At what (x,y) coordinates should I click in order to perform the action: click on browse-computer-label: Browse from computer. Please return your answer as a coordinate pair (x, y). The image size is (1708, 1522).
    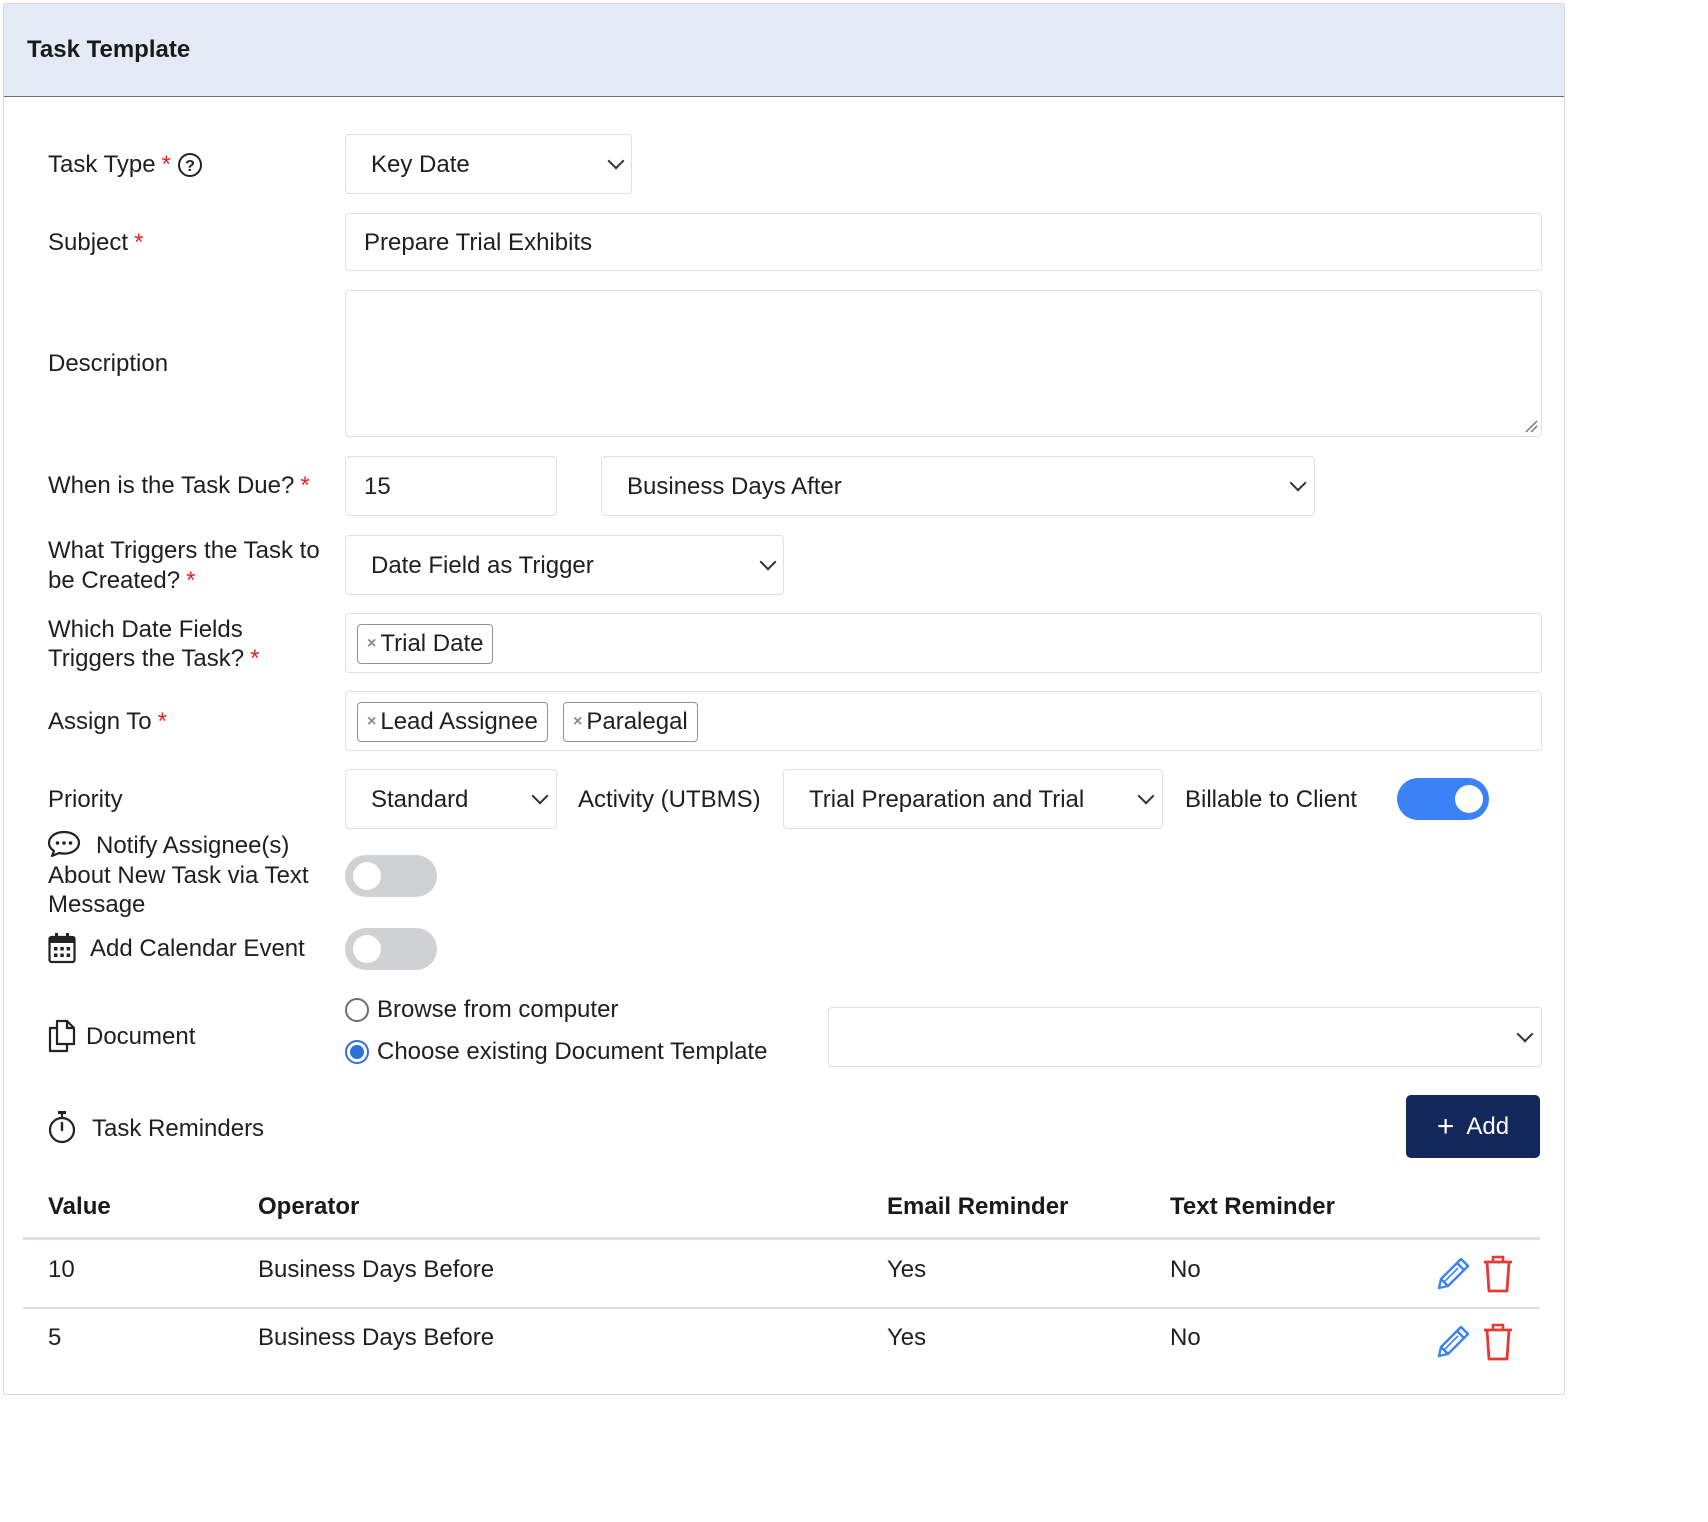
    Looking at the image, I should click on (497, 1010).